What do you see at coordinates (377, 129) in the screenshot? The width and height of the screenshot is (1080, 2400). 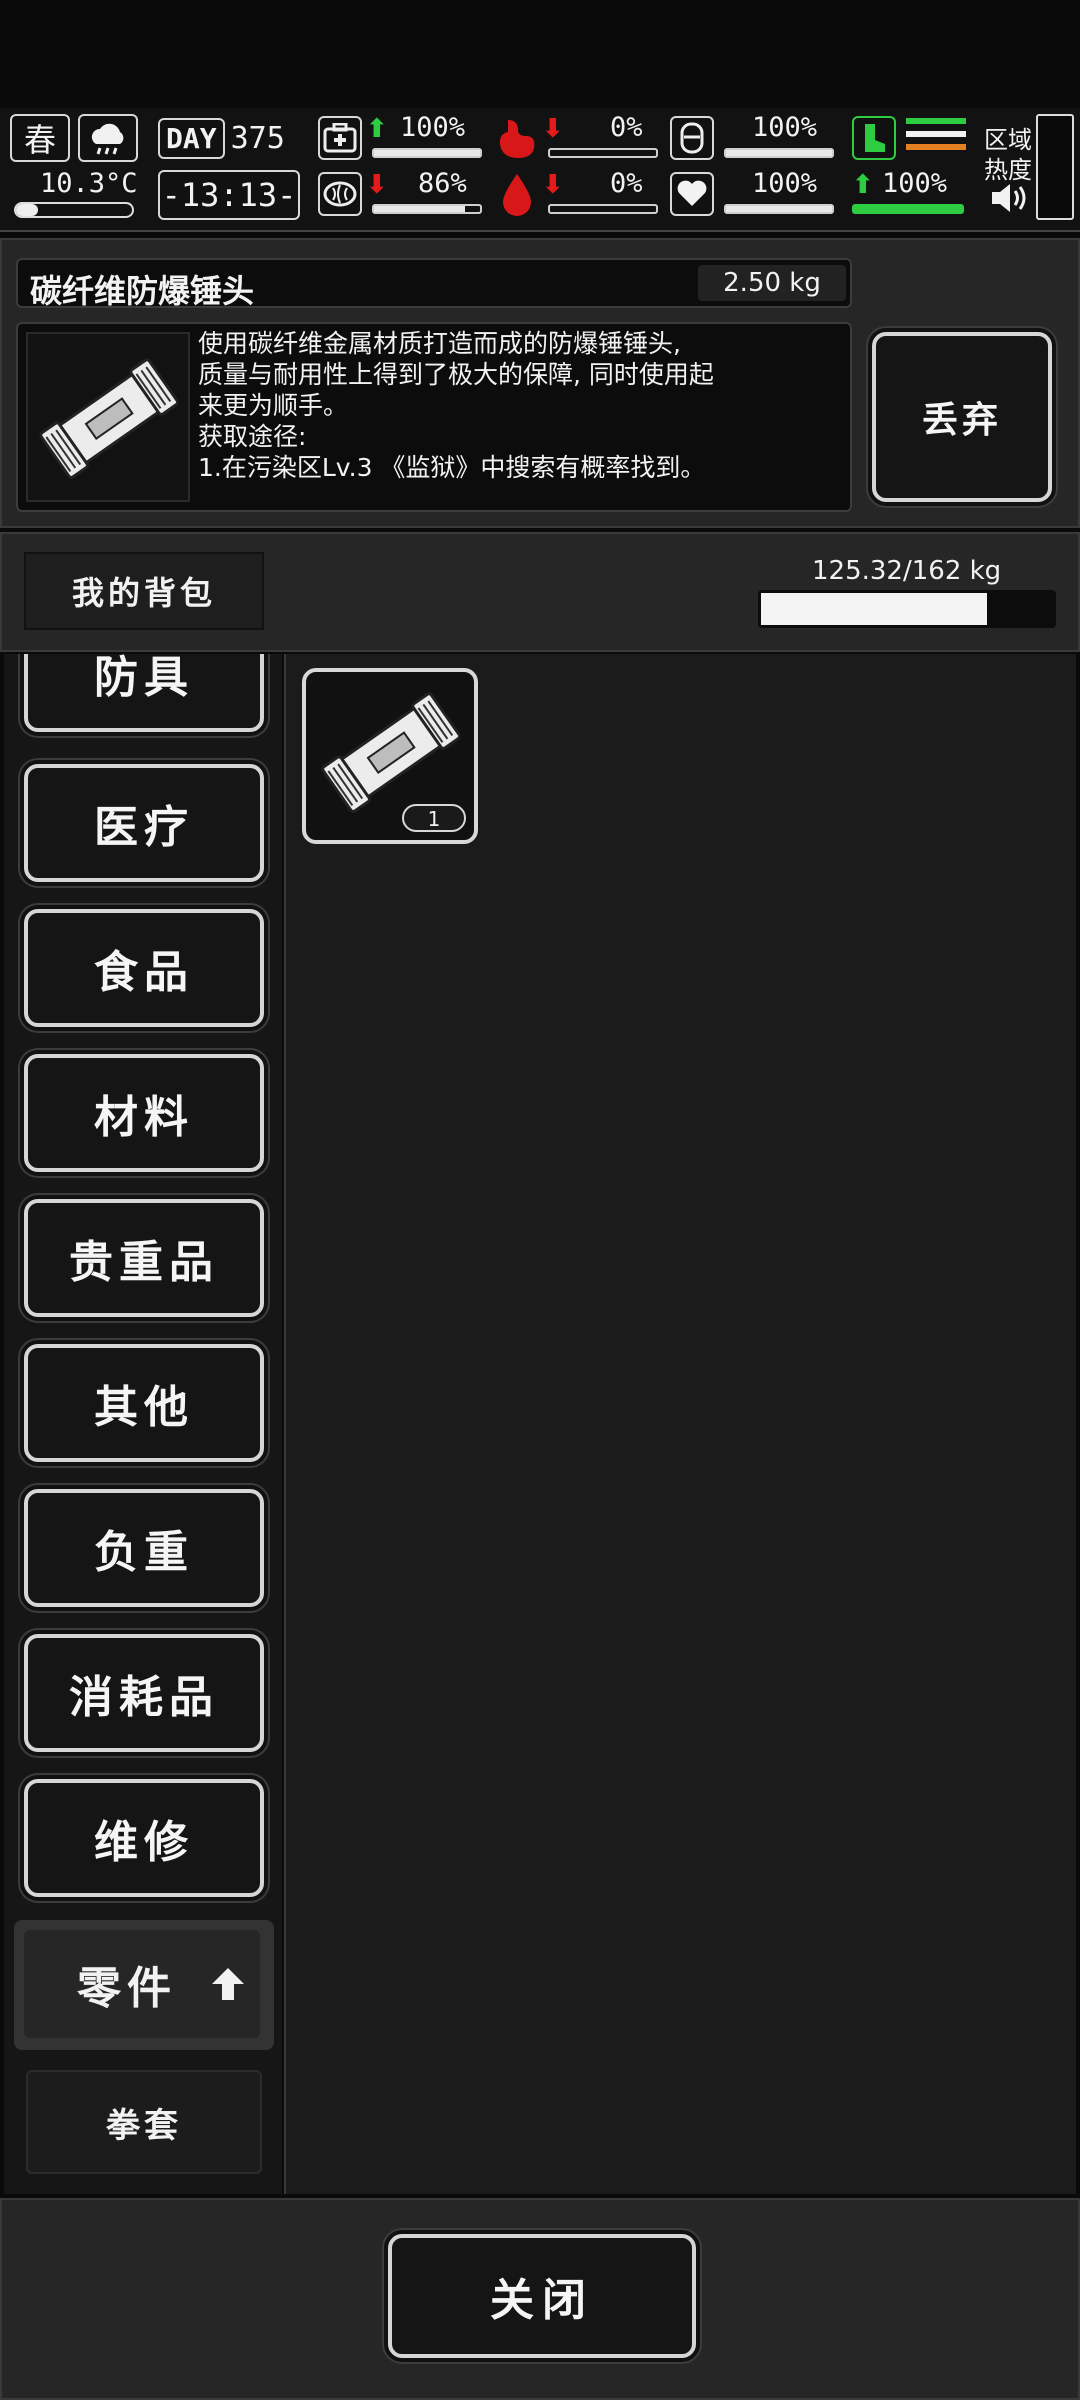 I see `health-up-arrow-icon: ⬆` at bounding box center [377, 129].